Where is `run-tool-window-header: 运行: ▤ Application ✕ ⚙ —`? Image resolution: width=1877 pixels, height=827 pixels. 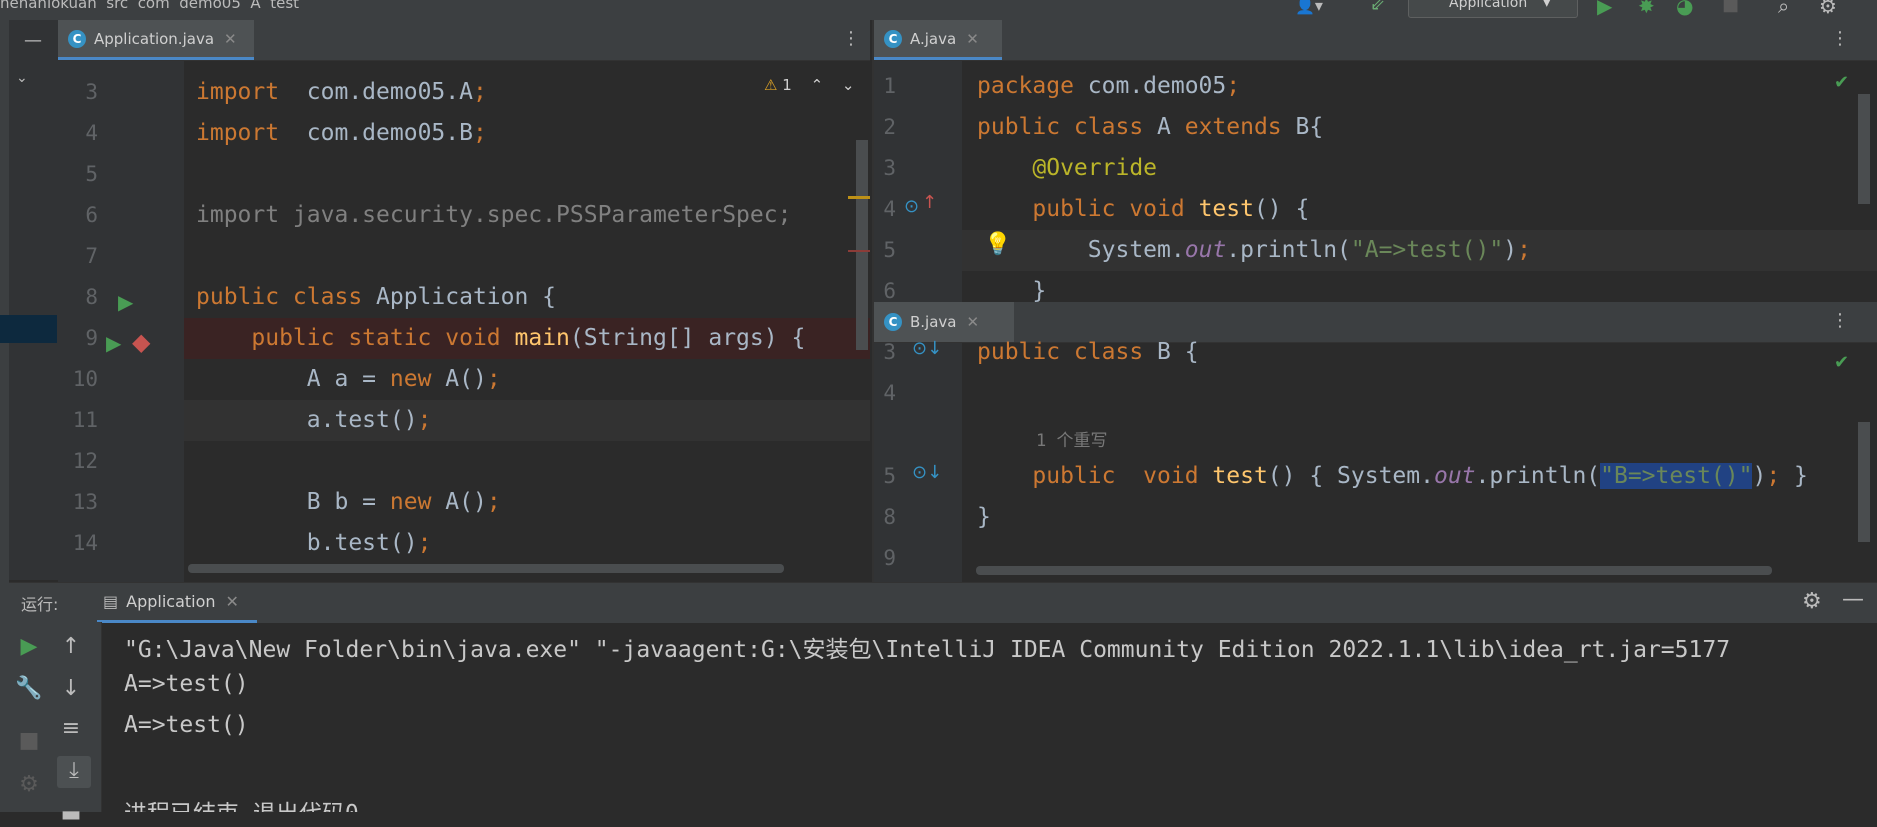 run-tool-window-header: 运行: ▤ Application ✕ ⚙ — is located at coordinates (943, 602).